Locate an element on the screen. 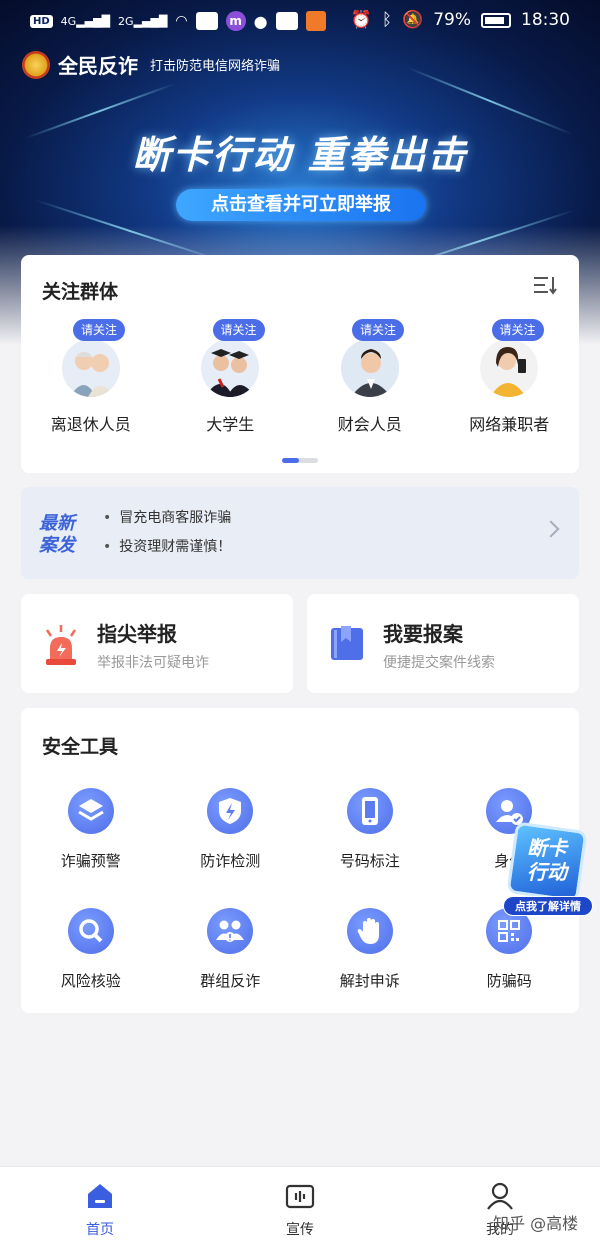  case-book-icon is located at coordinates (347, 643).